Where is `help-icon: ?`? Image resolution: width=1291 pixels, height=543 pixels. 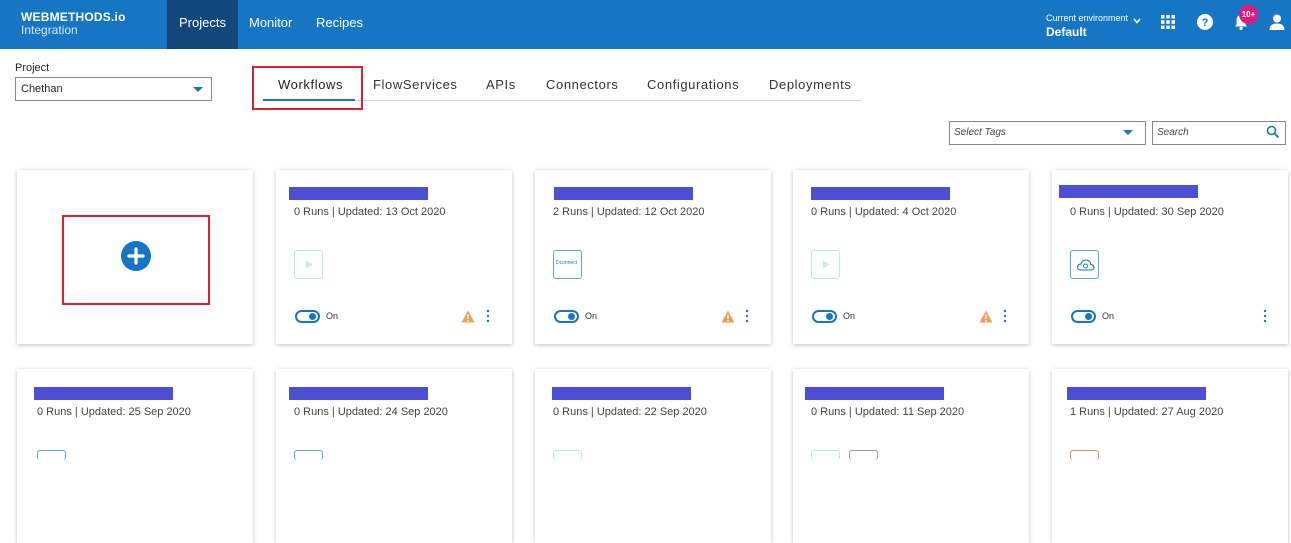
help-icon: ? is located at coordinates (1205, 22).